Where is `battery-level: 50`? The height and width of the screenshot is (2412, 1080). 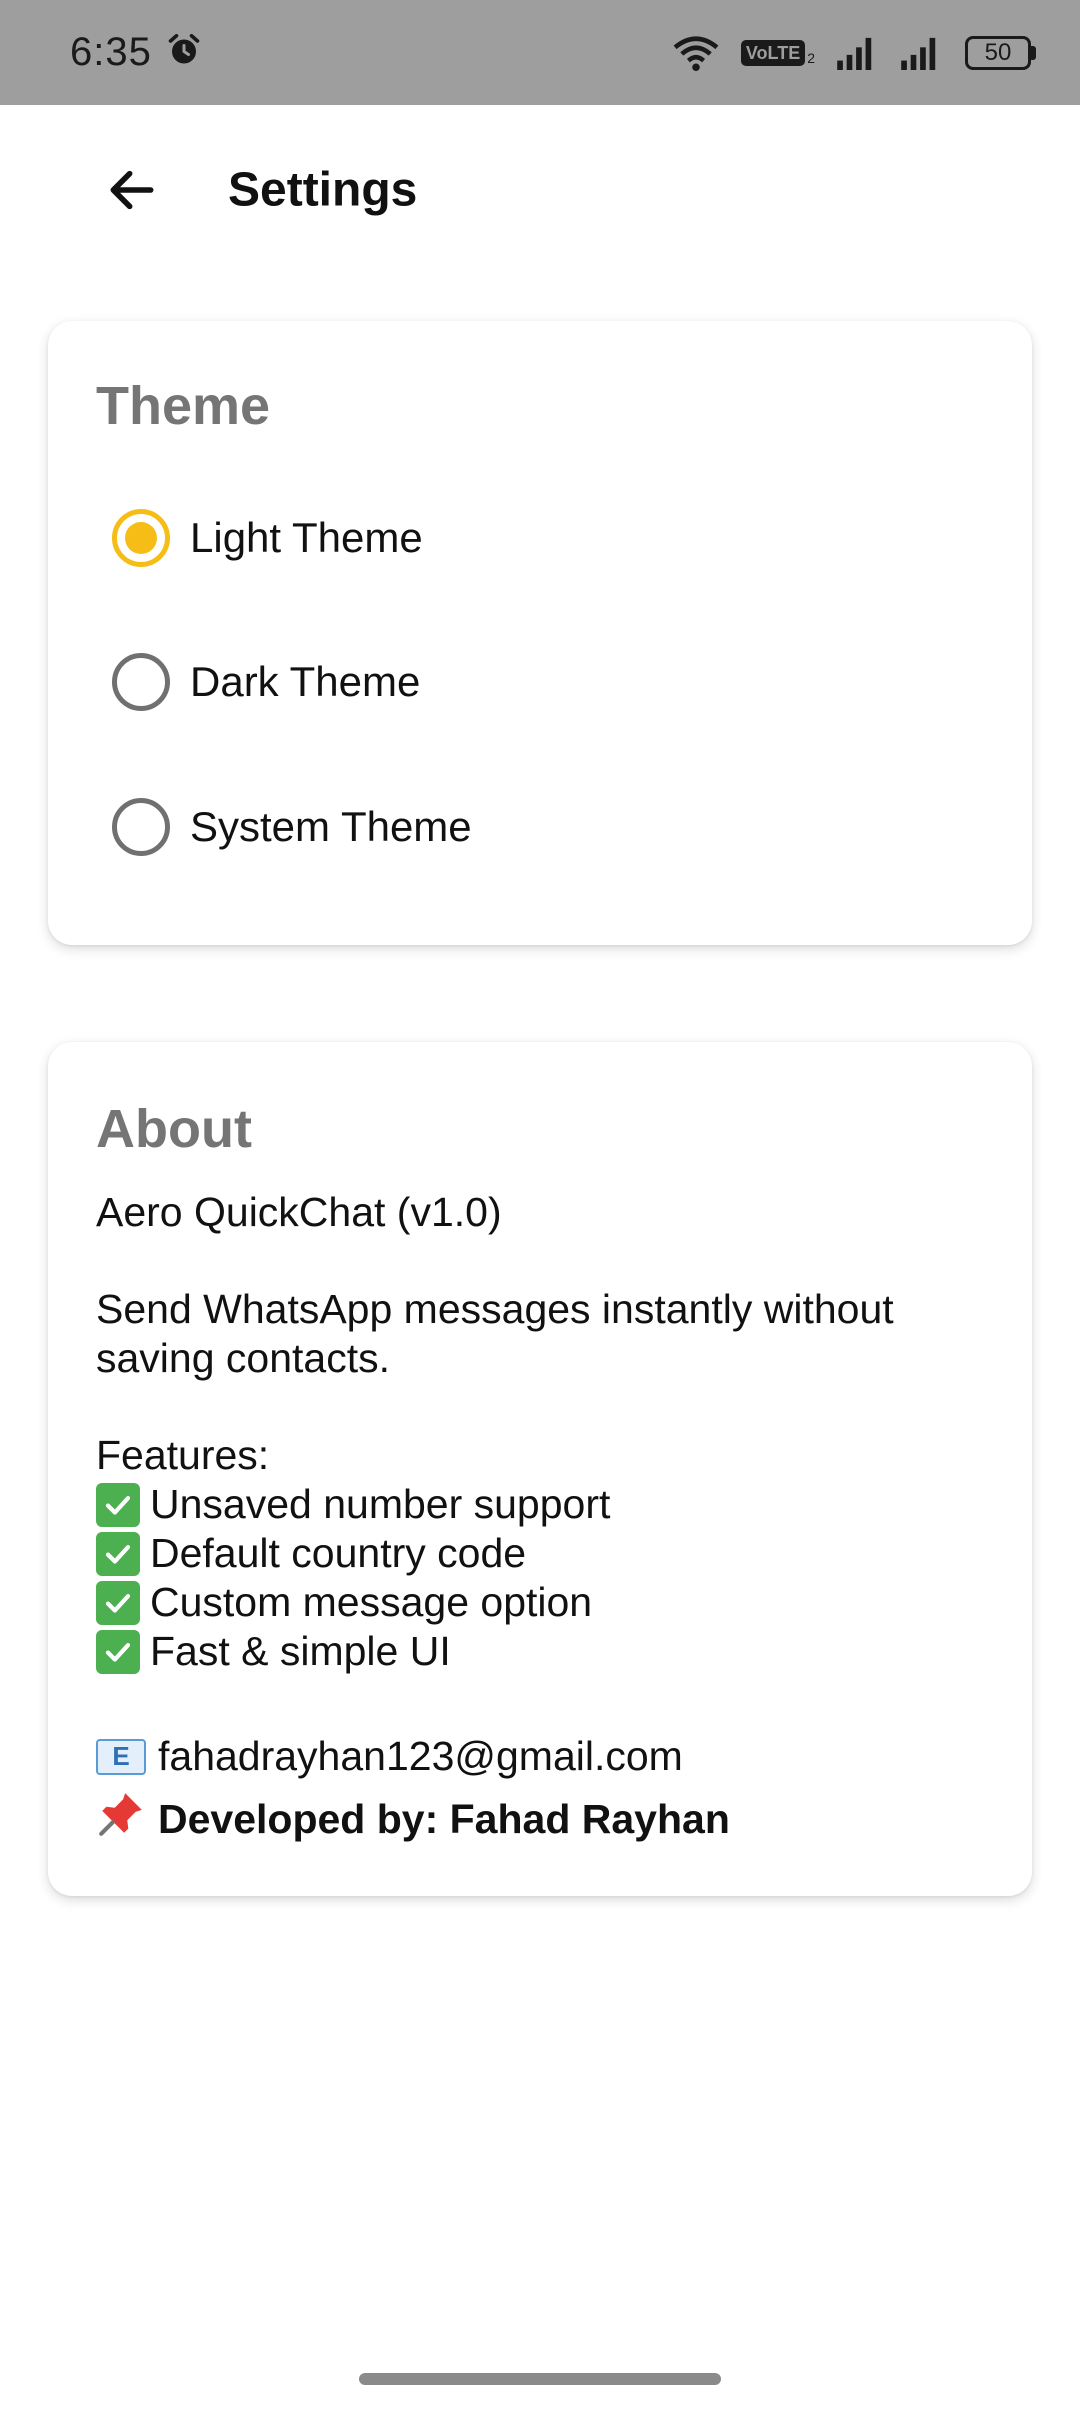
battery-level: 50 is located at coordinates (998, 52).